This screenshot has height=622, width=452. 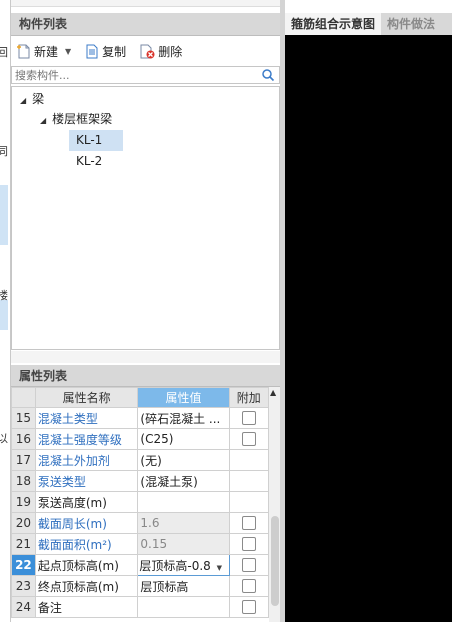 I want to click on property-name: 混凝土外加剂, so click(x=86, y=460).